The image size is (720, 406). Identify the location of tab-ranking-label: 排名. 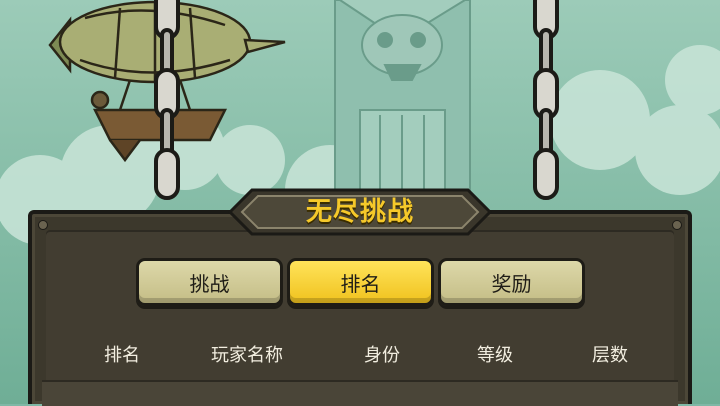
(360, 283).